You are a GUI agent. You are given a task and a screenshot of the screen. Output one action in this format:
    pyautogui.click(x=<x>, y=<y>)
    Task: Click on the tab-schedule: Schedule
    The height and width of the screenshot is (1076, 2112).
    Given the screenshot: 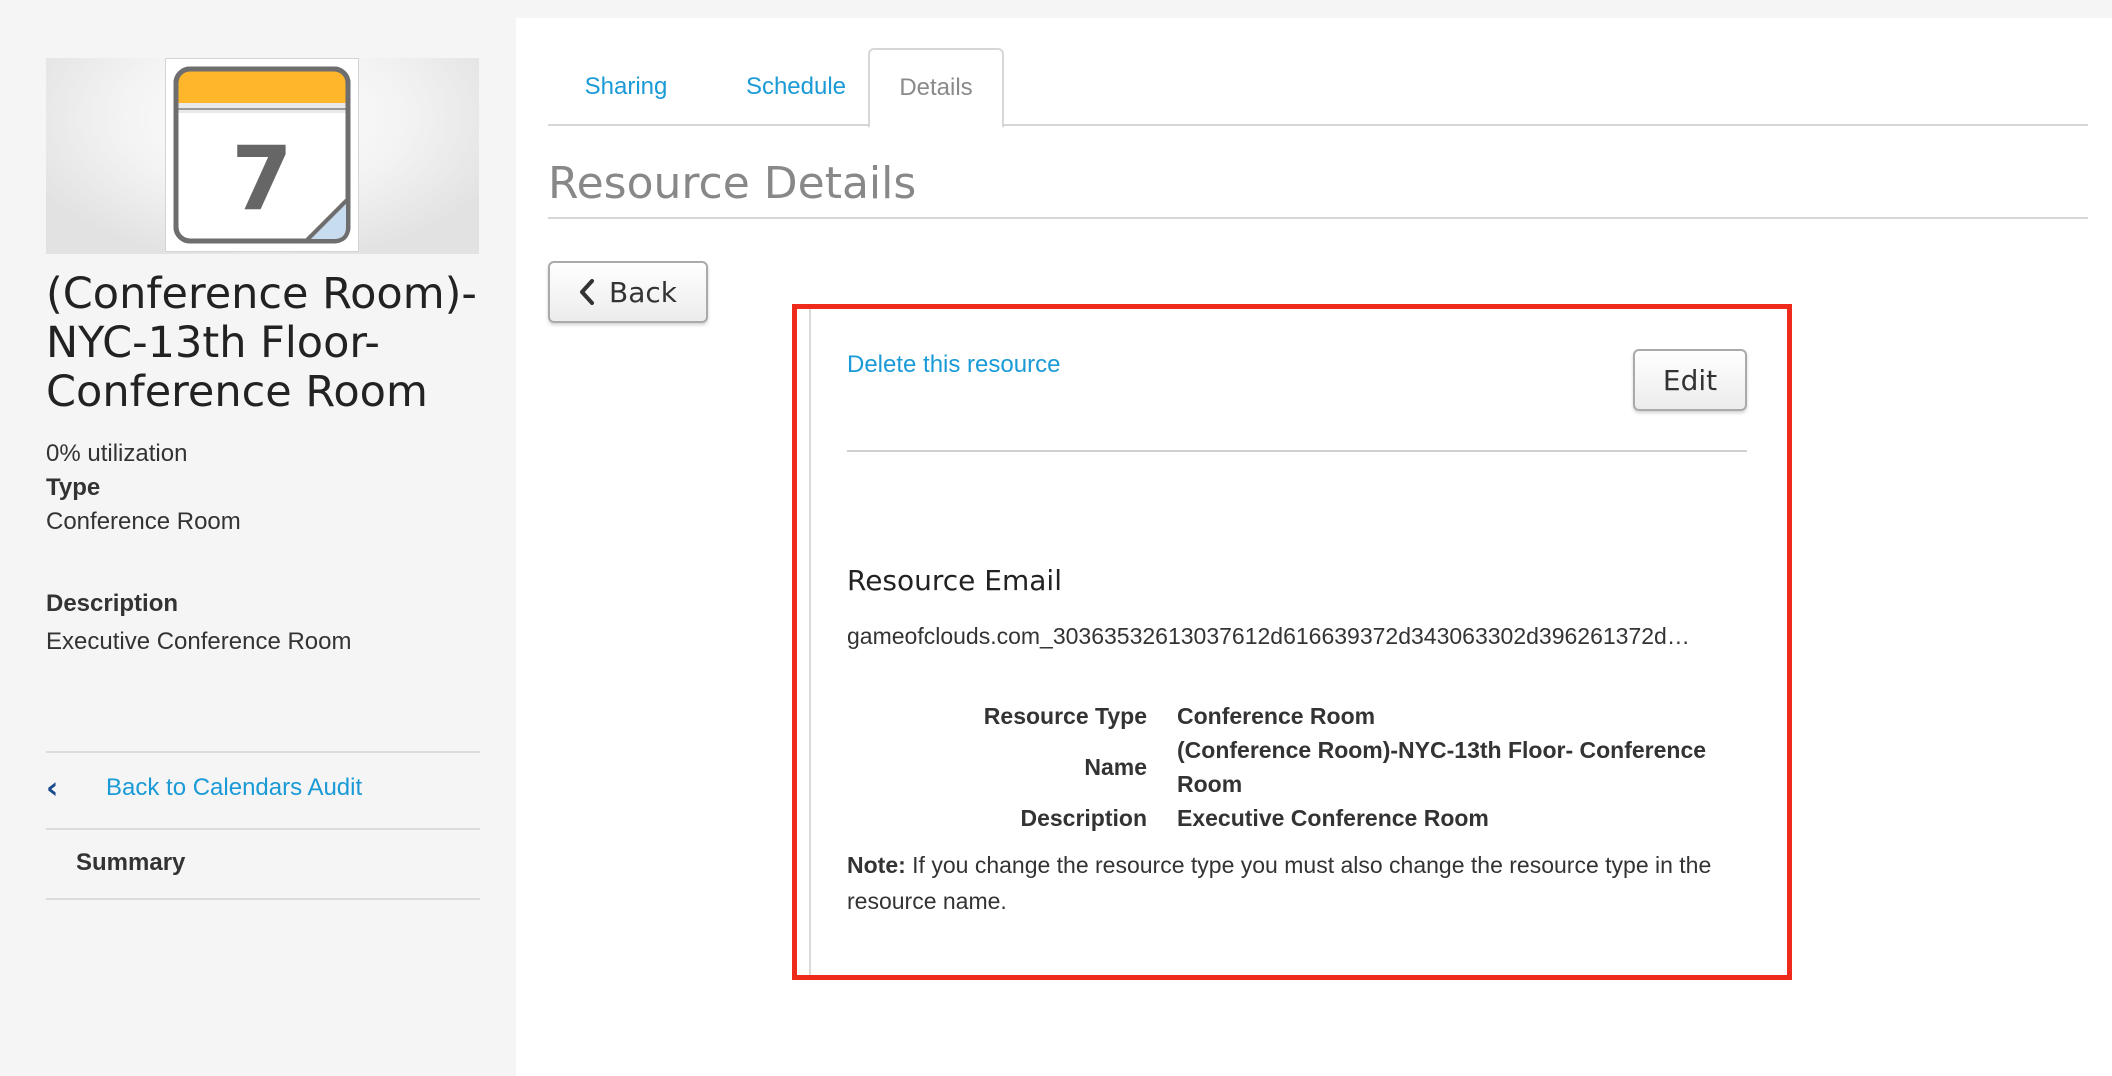 What is the action you would take?
    pyautogui.click(x=796, y=87)
    